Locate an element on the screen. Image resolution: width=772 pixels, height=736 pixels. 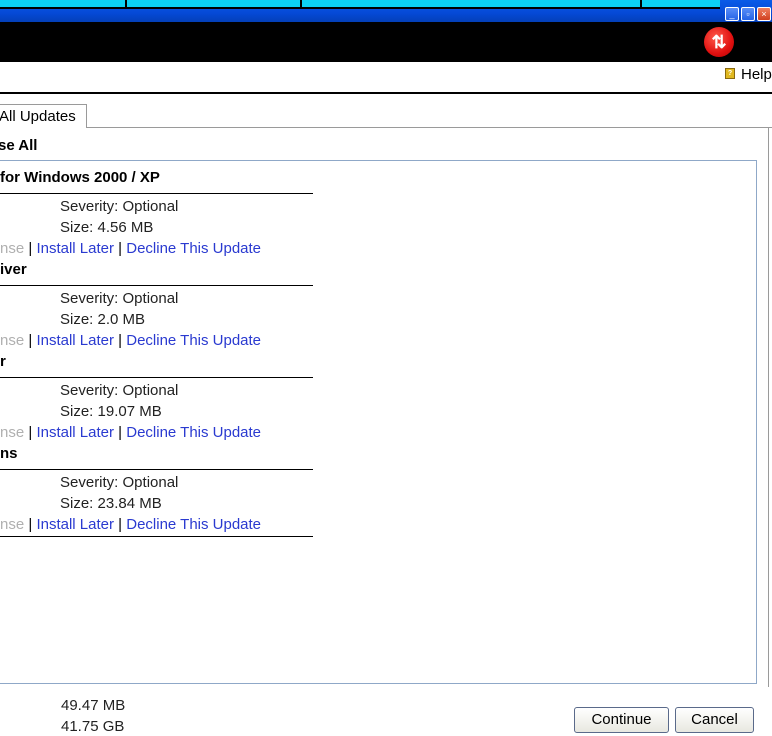
cancel-button: Cancel is located at coordinates (714, 720).